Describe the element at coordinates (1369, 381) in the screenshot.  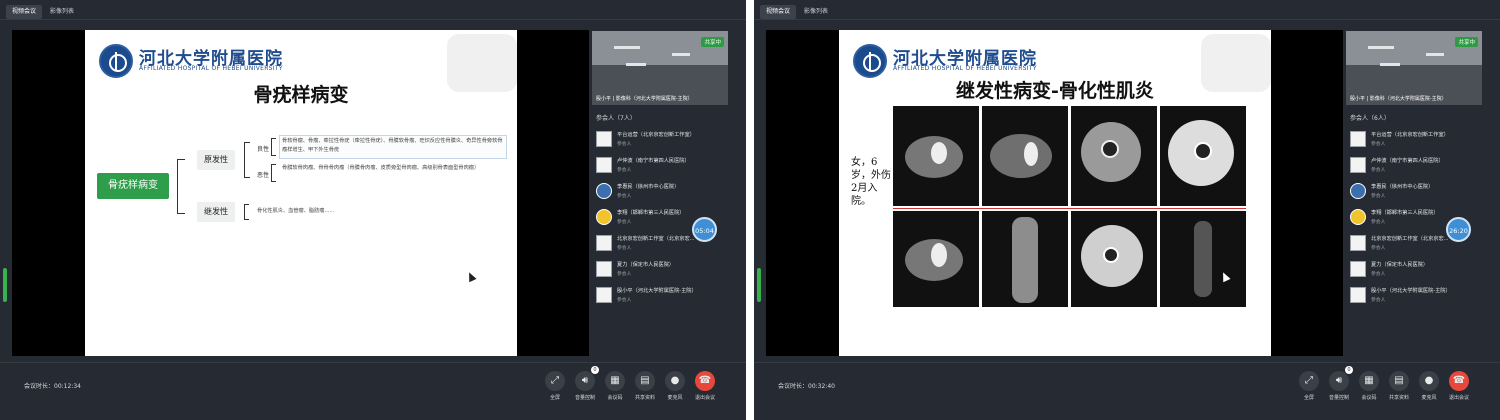
I see `qrcode-icon: ▦` at that location.